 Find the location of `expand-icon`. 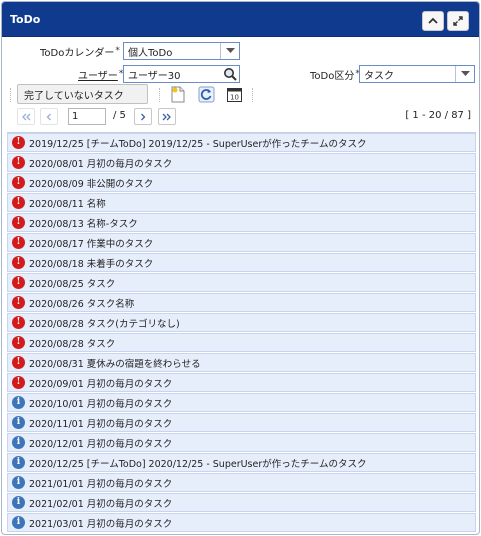

expand-icon is located at coordinates (458, 21).